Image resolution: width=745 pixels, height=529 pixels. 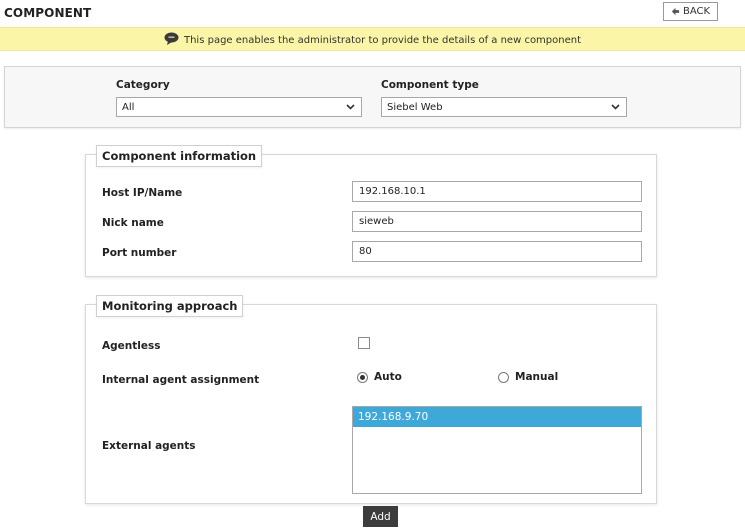 I want to click on back-button: BACK, so click(x=690, y=11).